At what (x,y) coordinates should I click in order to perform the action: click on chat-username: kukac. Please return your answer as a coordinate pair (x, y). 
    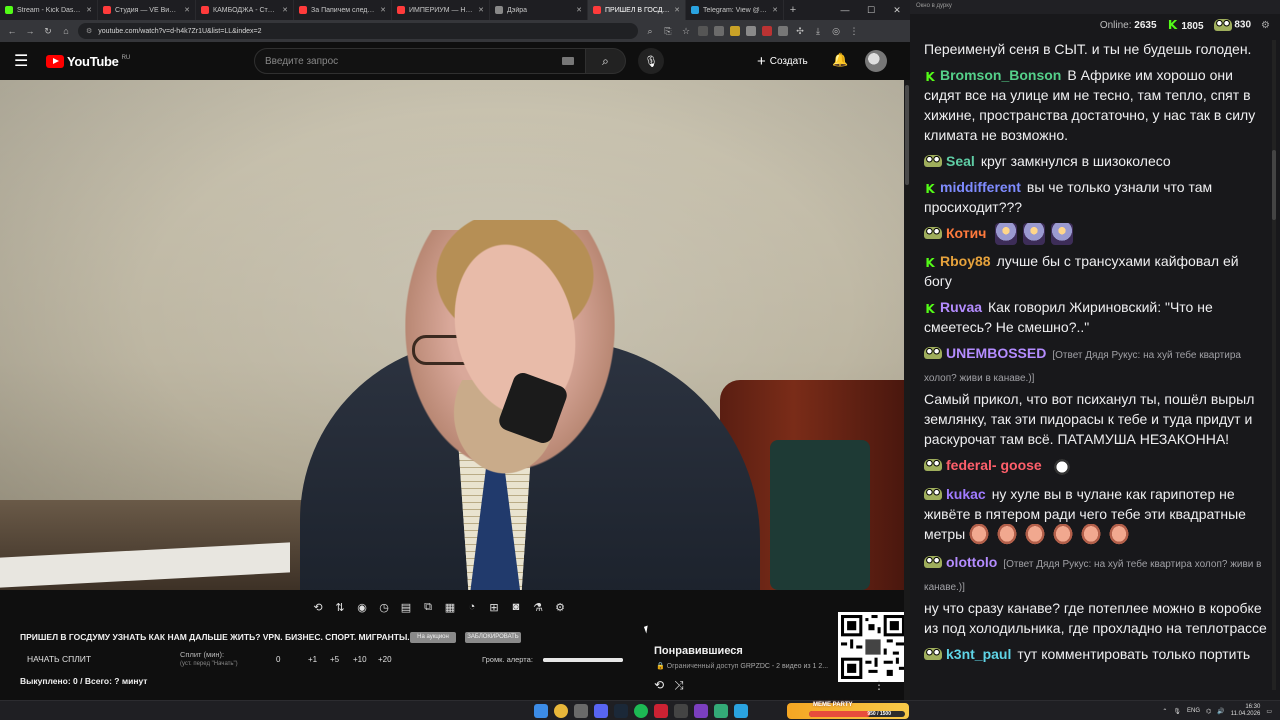
    Looking at the image, I should click on (966, 494).